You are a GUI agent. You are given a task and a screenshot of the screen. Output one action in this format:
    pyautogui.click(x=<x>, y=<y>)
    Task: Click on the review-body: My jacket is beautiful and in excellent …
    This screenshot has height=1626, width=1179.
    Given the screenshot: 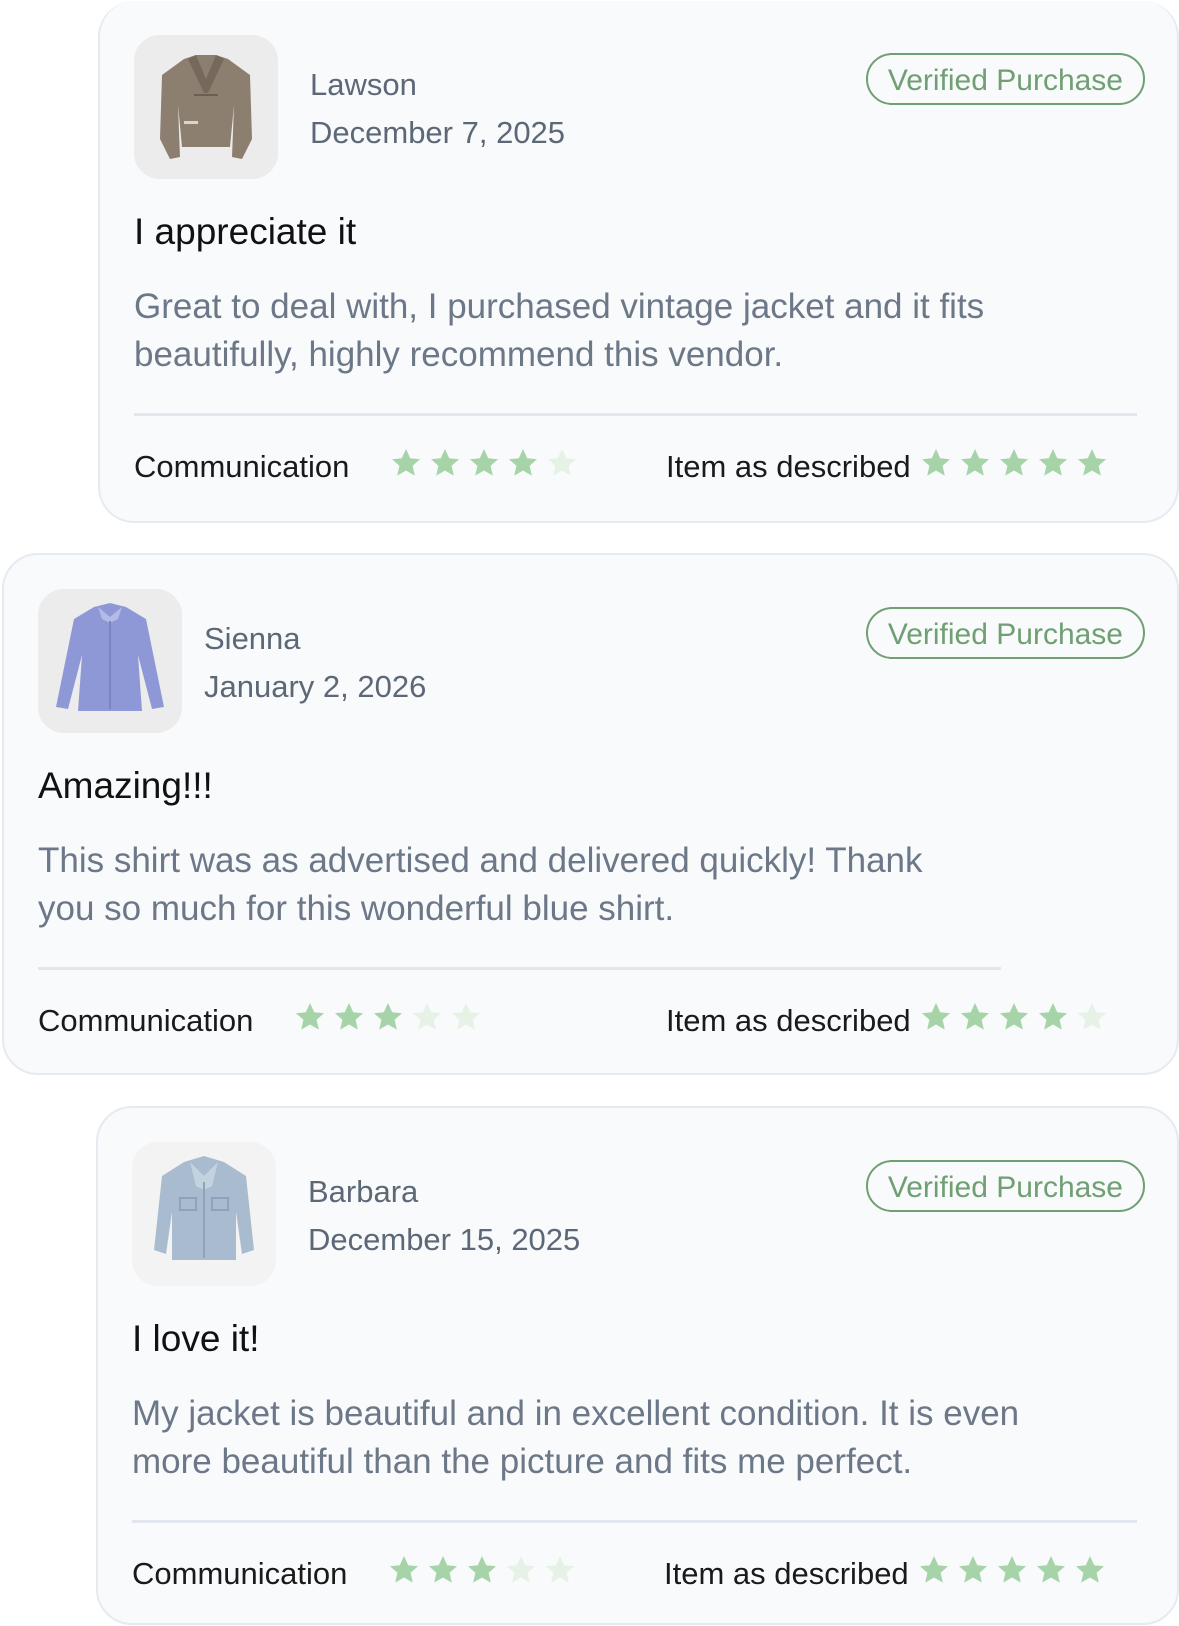 What is the action you would take?
    pyautogui.click(x=576, y=1437)
    